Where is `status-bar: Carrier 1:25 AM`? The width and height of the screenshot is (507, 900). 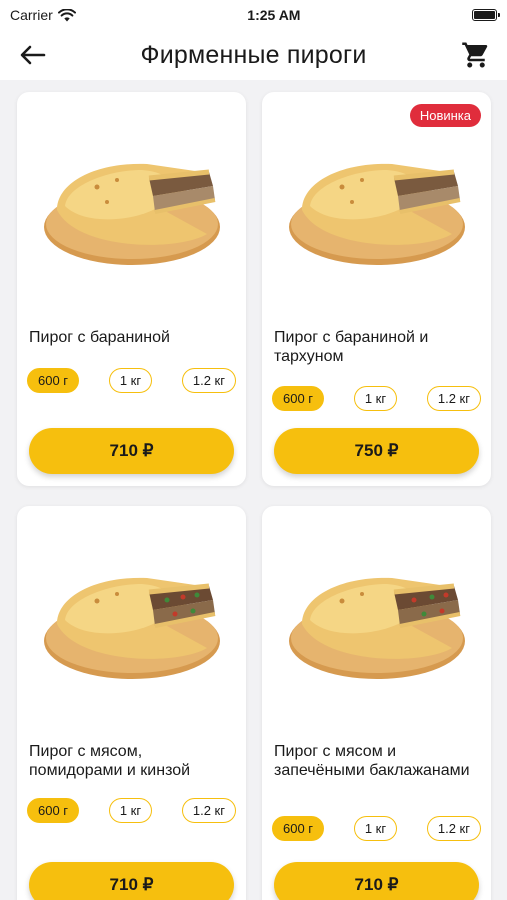
status-bar: Carrier 1:25 AM is located at coordinates (253, 15).